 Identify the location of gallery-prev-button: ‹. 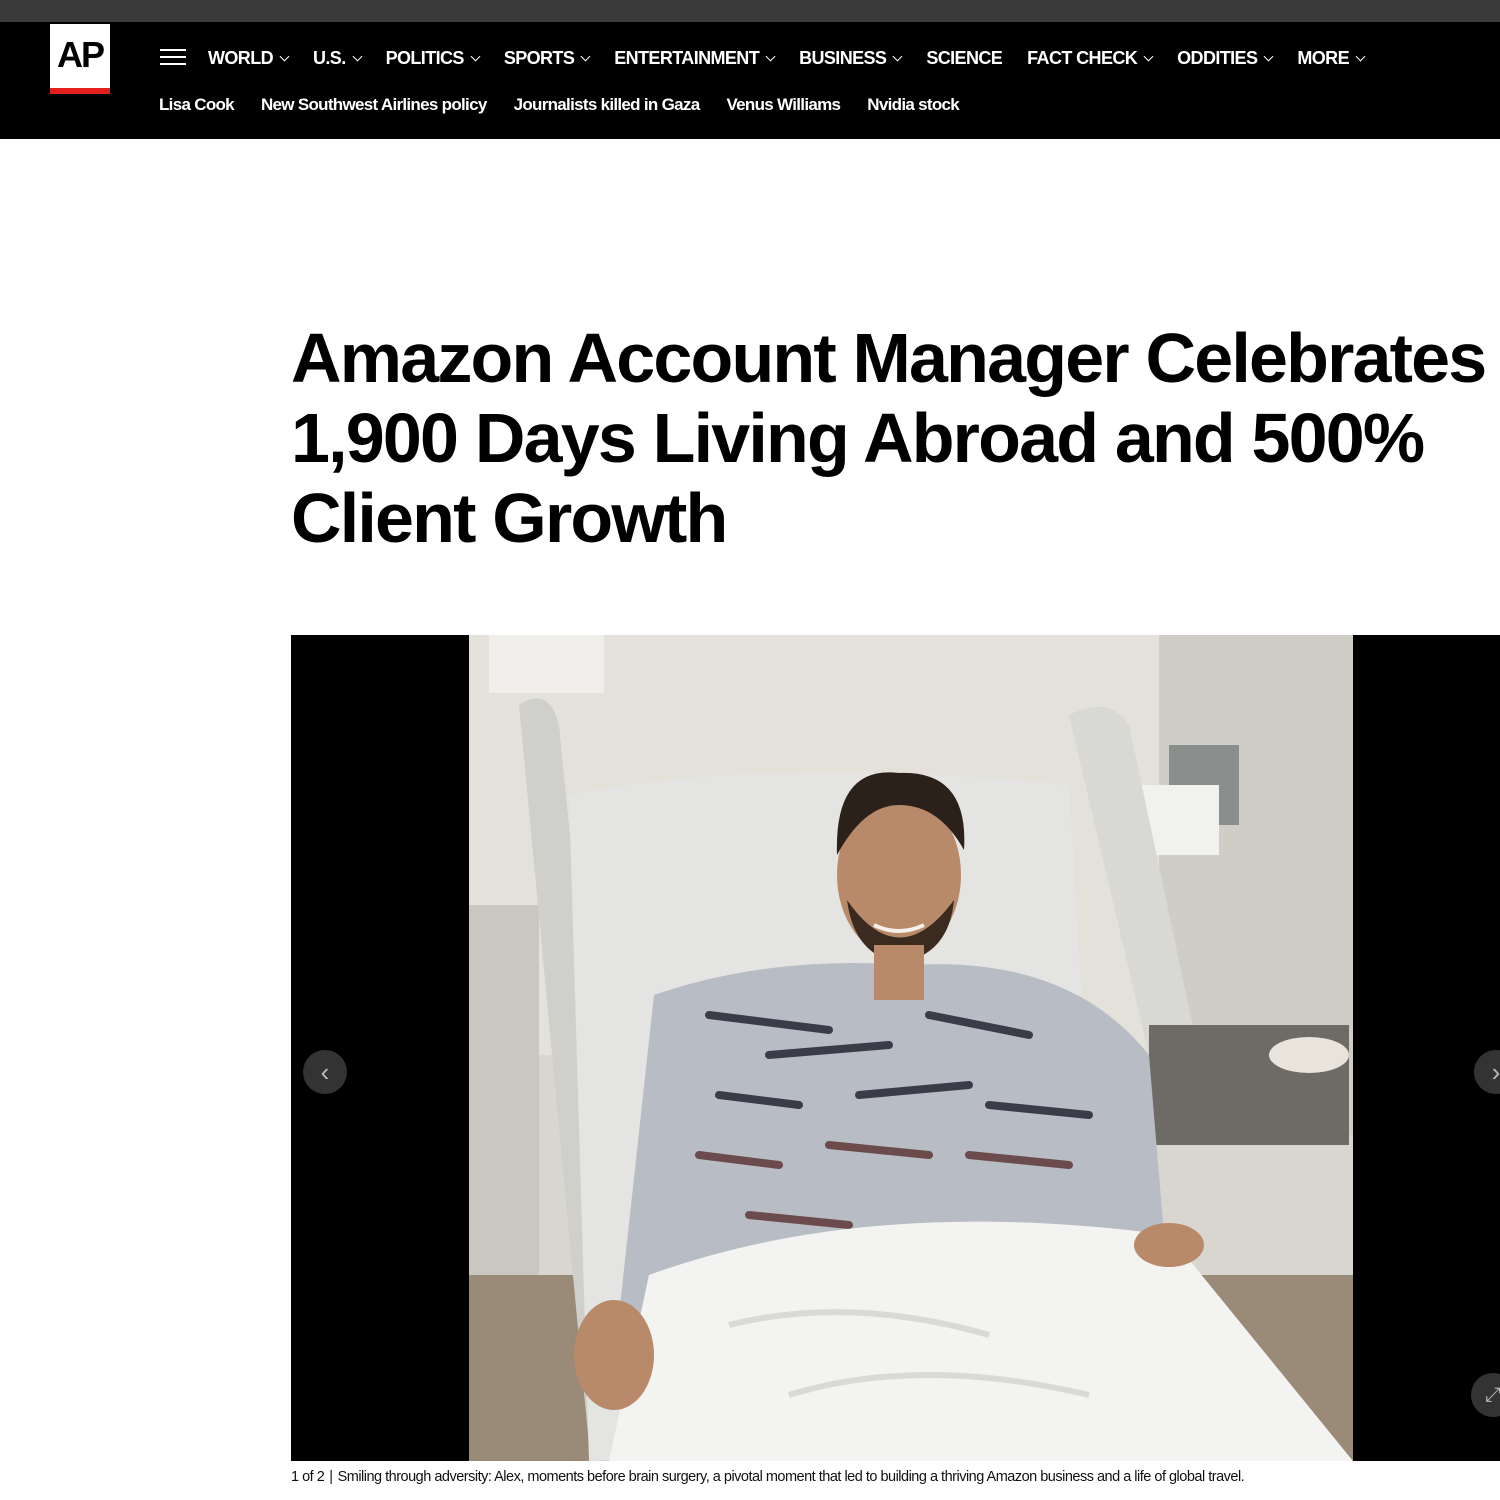
(325, 1072).